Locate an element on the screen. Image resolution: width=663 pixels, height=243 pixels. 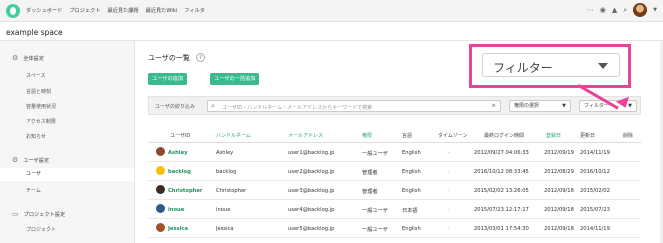
cell-updated: 2015/07/23 is located at coordinates (595, 210).